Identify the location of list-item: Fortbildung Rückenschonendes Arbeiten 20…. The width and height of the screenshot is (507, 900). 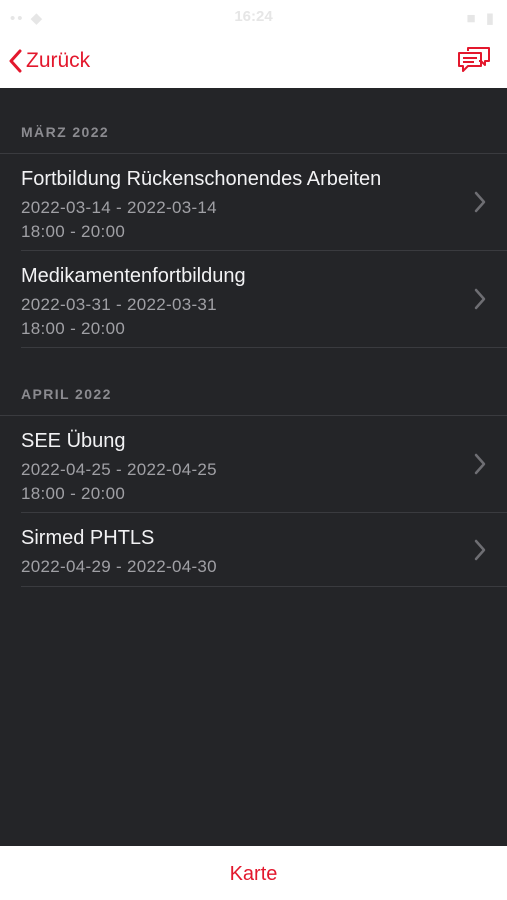
(264, 202).